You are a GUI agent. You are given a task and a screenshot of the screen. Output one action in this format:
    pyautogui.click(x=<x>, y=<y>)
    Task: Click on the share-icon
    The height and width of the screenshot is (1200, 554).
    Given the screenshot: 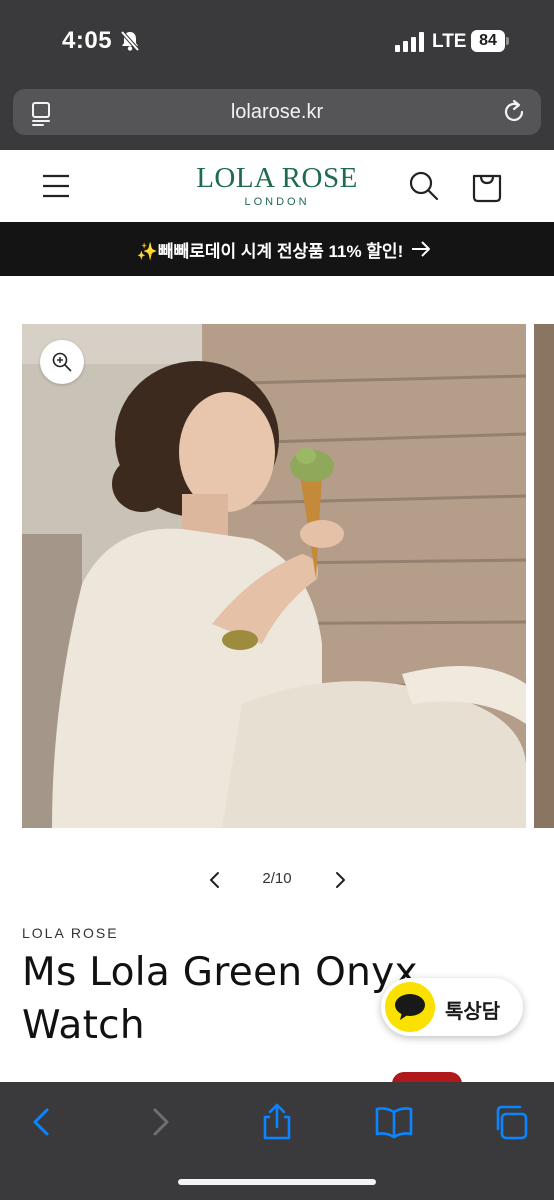 What is the action you would take?
    pyautogui.click(x=277, y=1122)
    